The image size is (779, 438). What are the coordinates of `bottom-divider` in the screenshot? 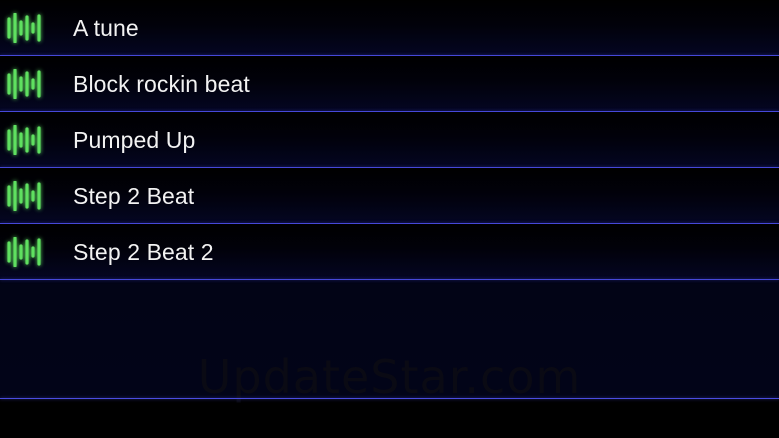 It's located at (389, 398).